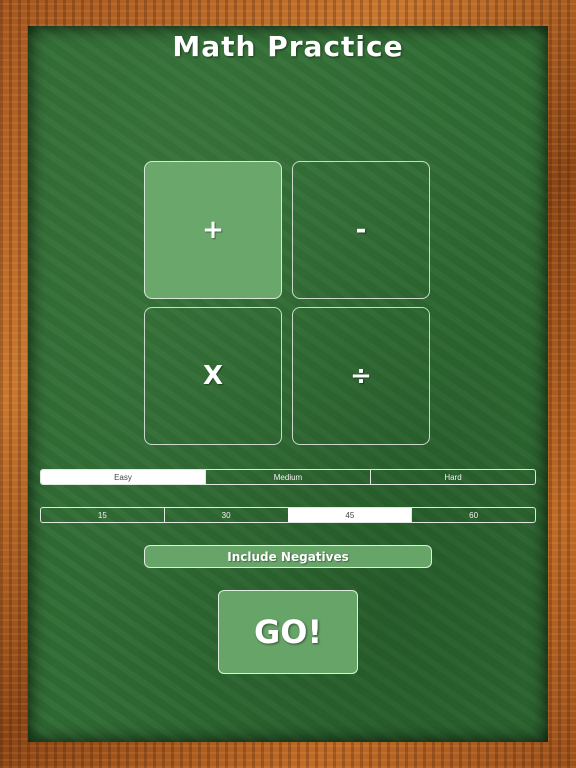  Describe the element at coordinates (349, 515) in the screenshot. I see `time-45: 45` at that location.